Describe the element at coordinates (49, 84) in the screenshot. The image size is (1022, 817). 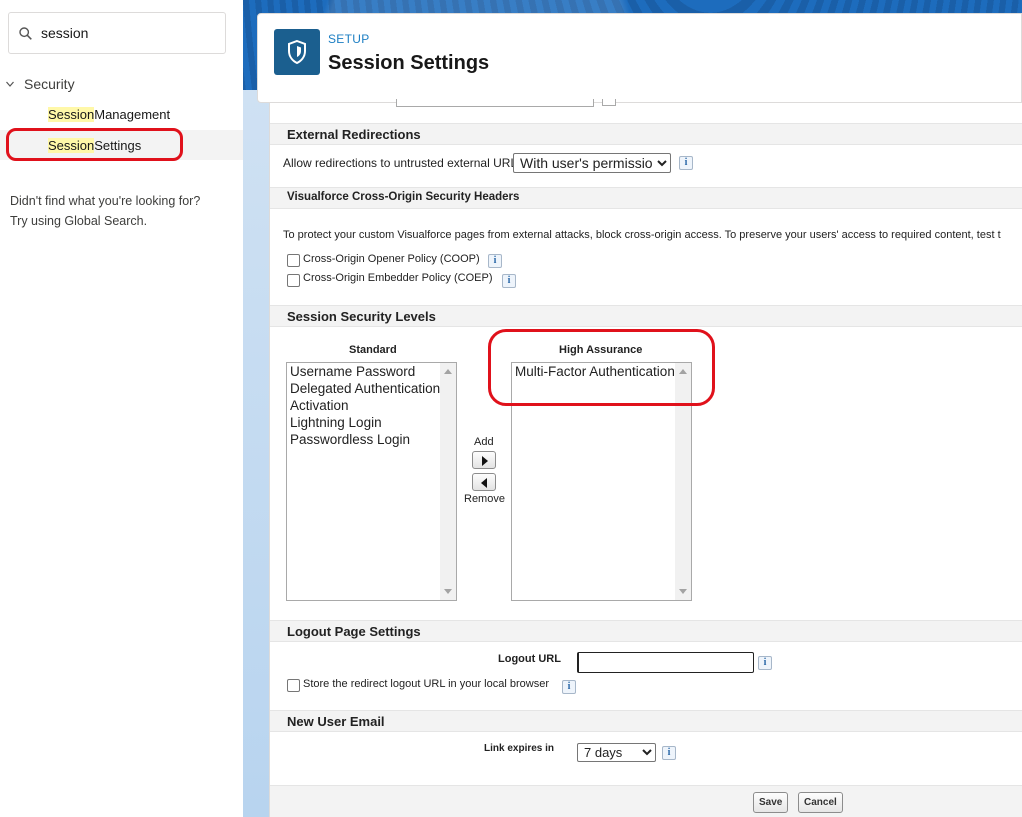
I see `tree-node-label: Security` at that location.